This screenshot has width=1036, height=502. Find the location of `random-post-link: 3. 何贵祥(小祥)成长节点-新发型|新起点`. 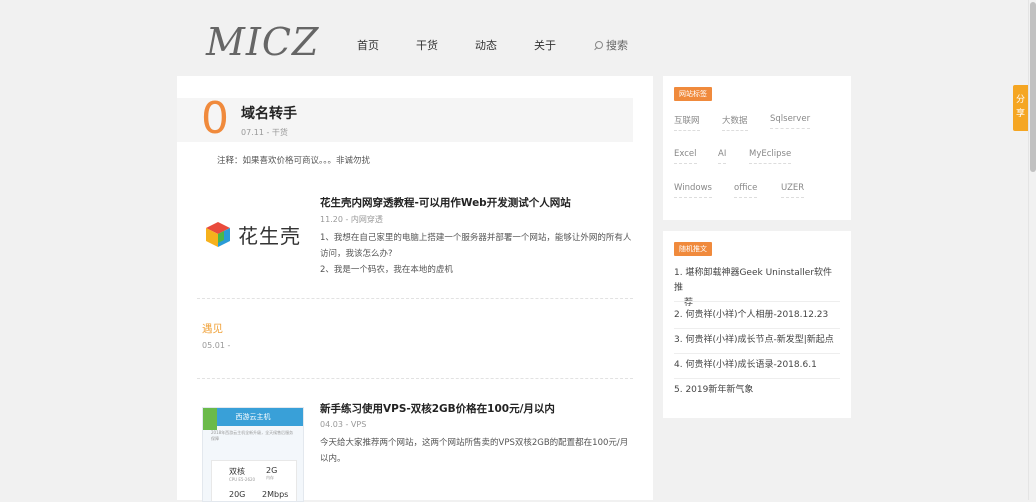

random-post-link: 3. 何贵祥(小祥)成长节点-新发型|新起点 is located at coordinates (757, 340).